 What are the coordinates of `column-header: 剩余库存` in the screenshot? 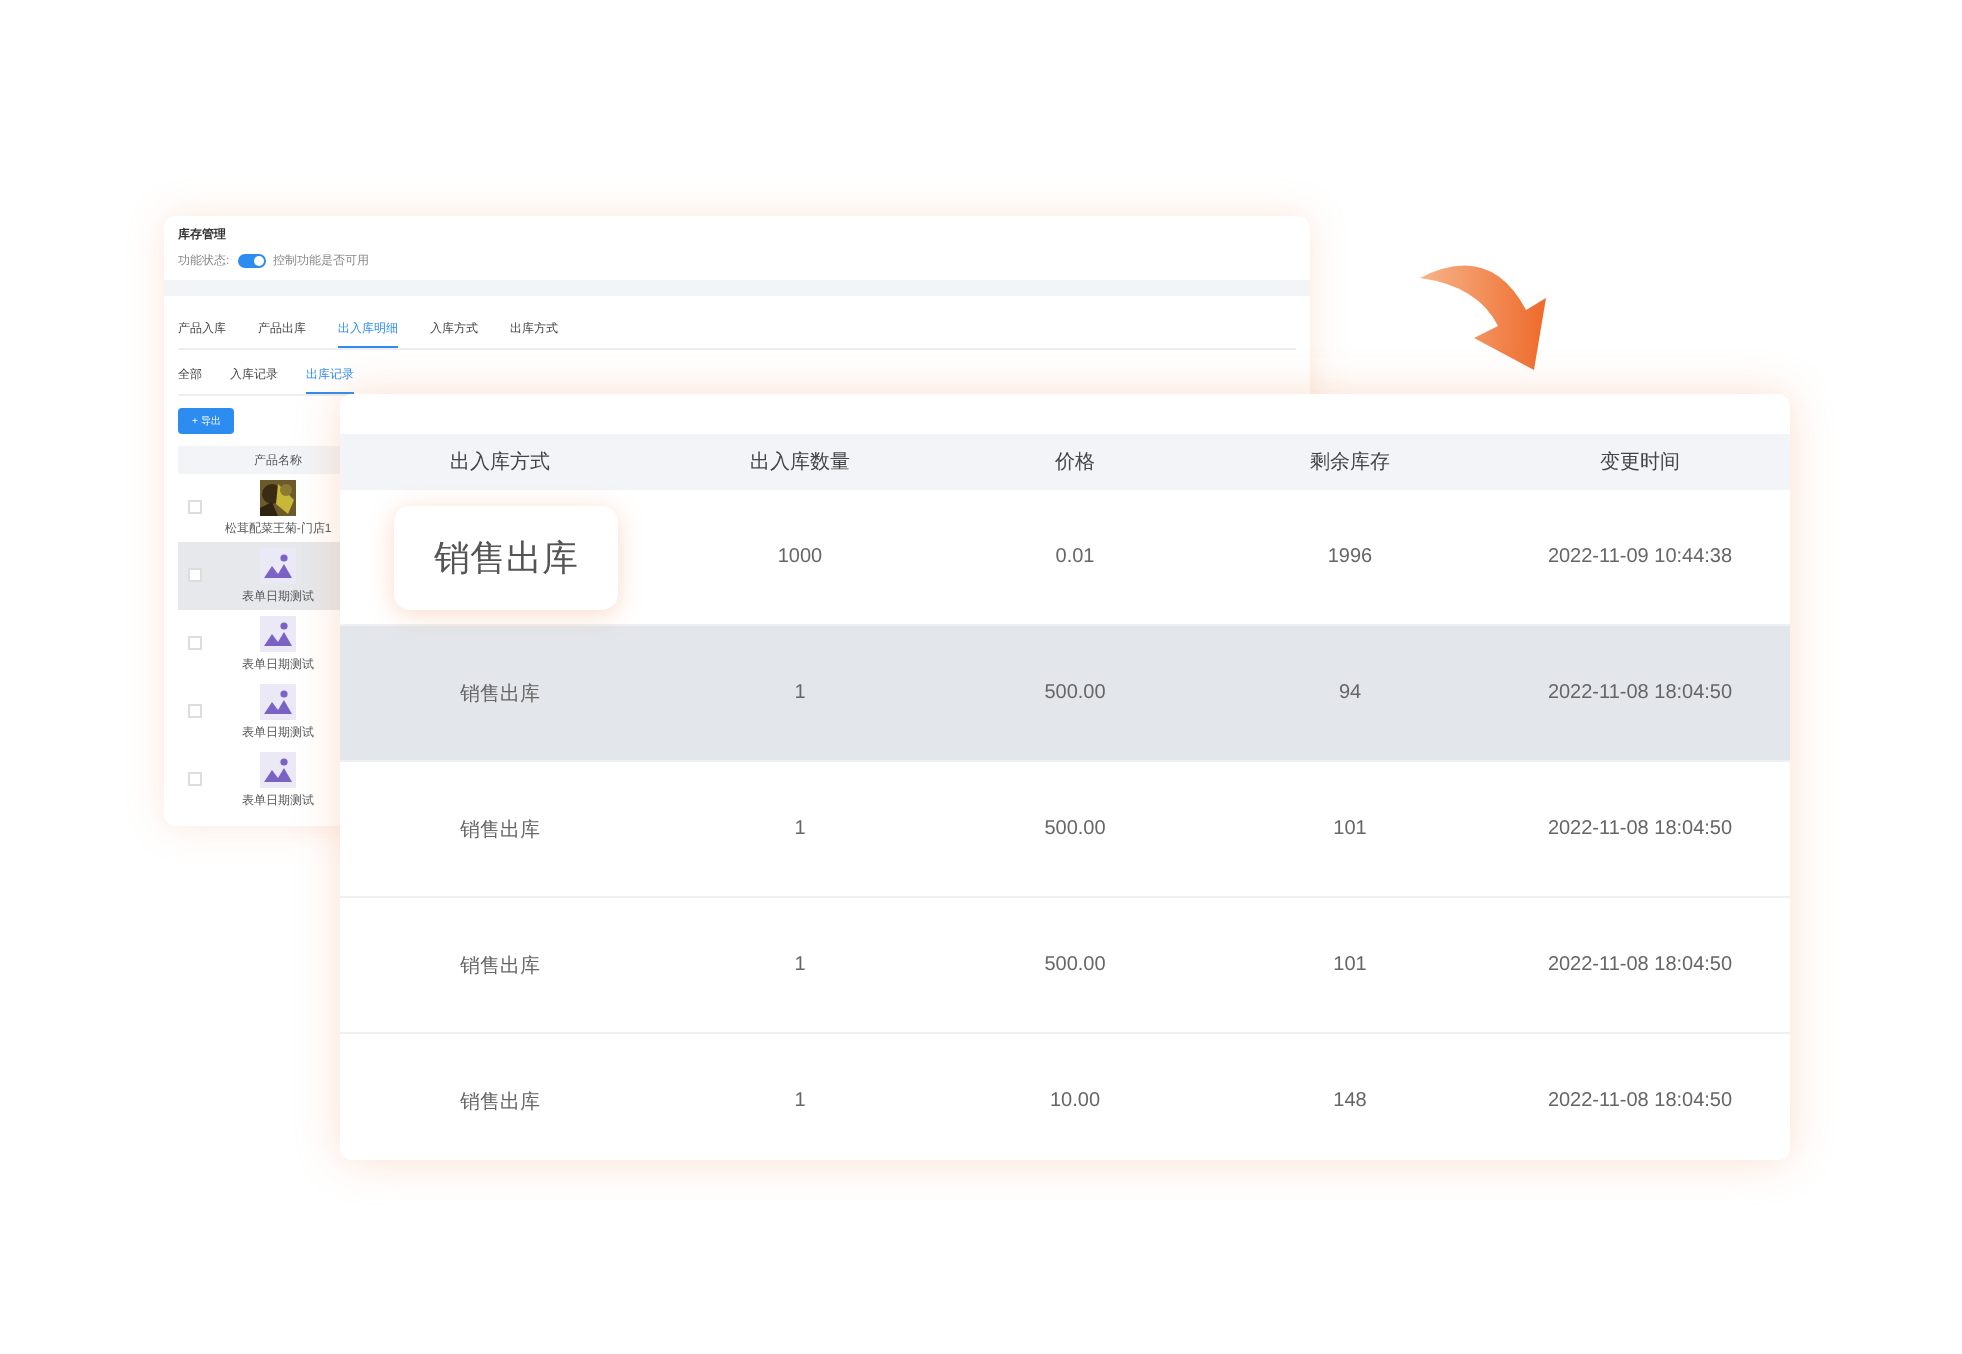 It's located at (1350, 462).